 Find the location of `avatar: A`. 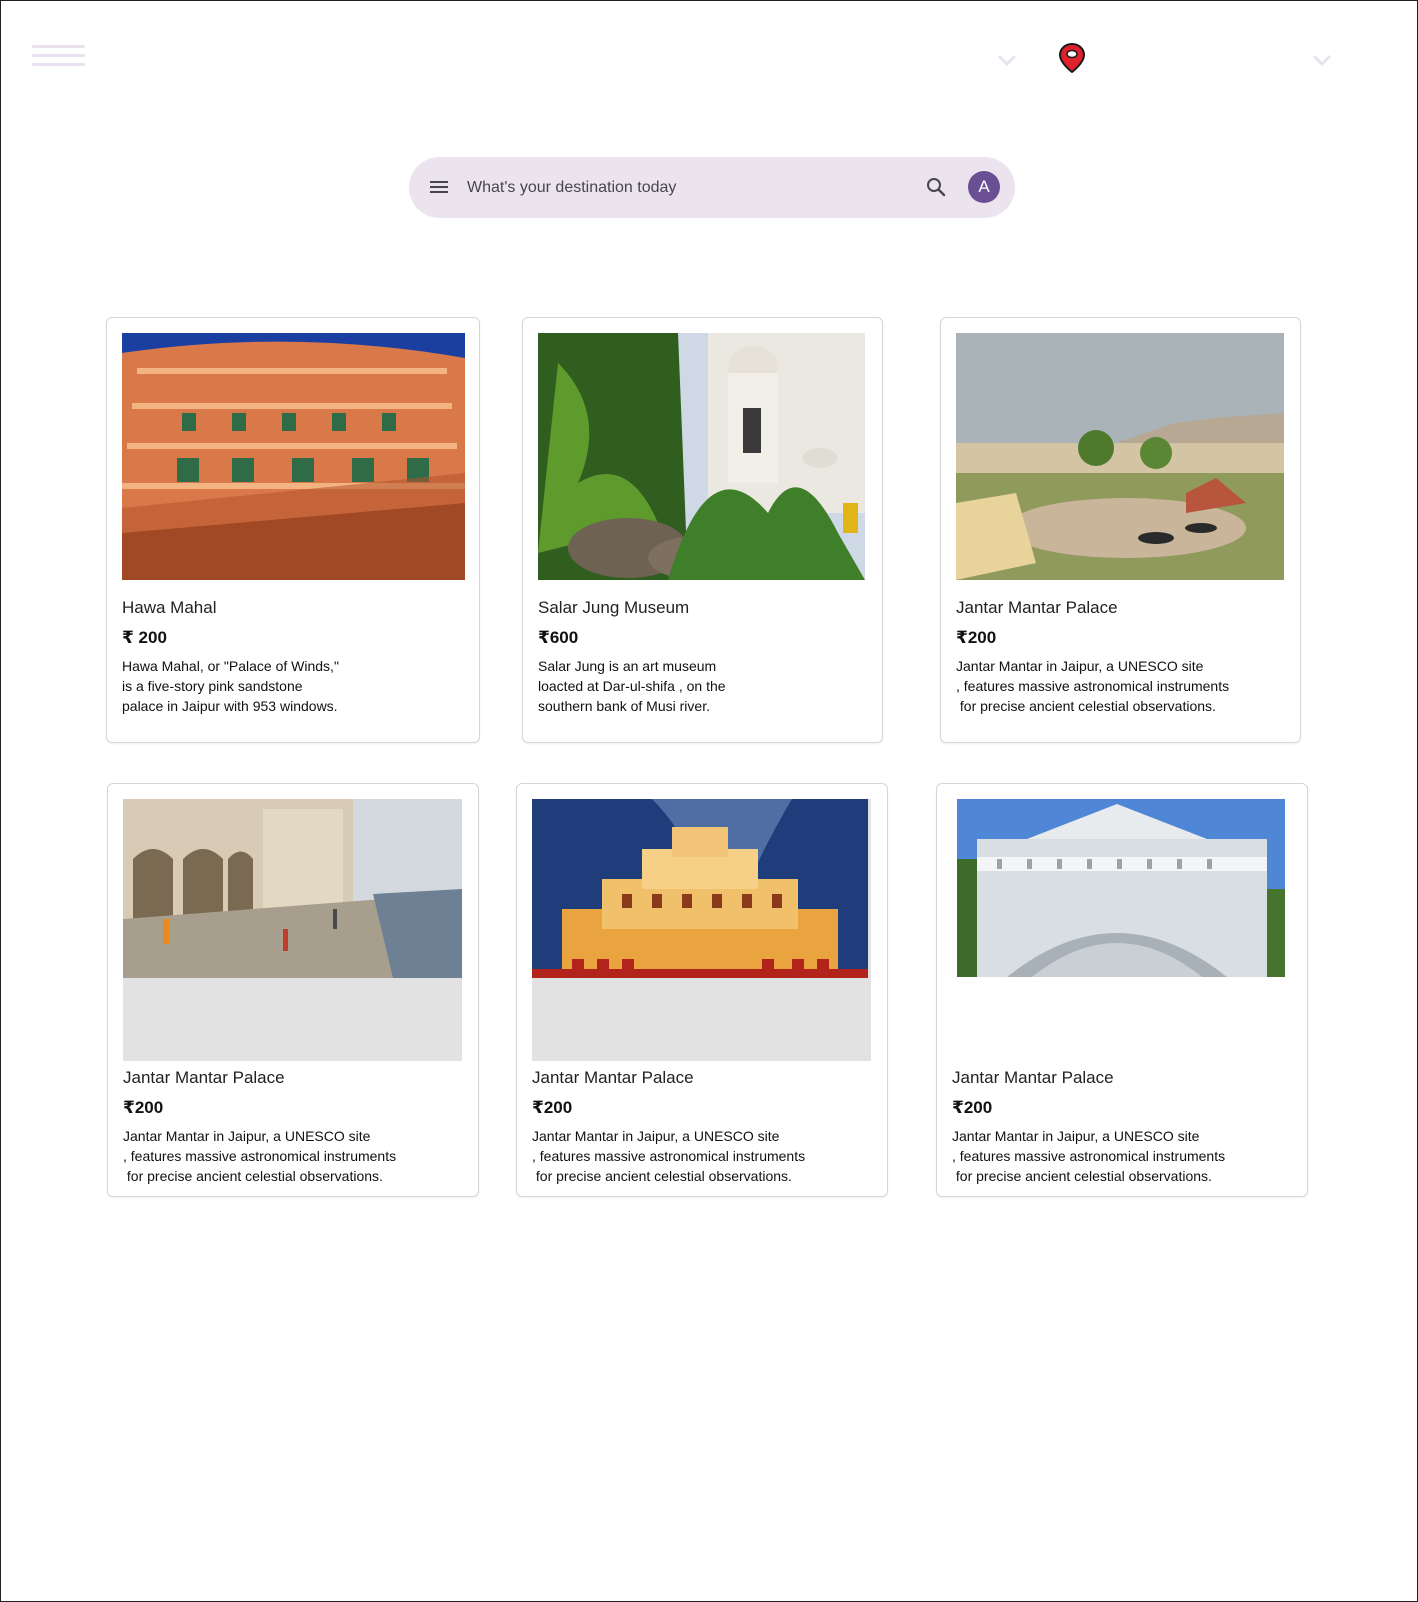

avatar: A is located at coordinates (984, 187).